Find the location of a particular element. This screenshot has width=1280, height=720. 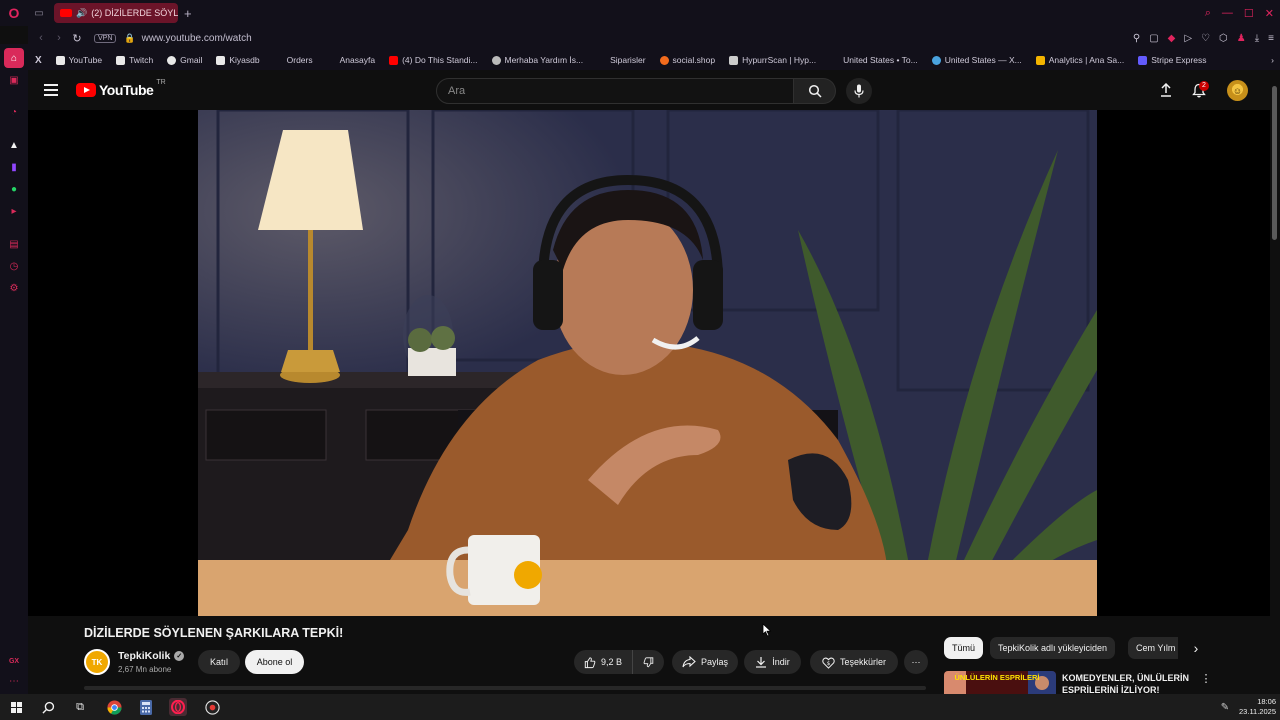

opera-logo-icon: O is located at coordinates (14, 13).